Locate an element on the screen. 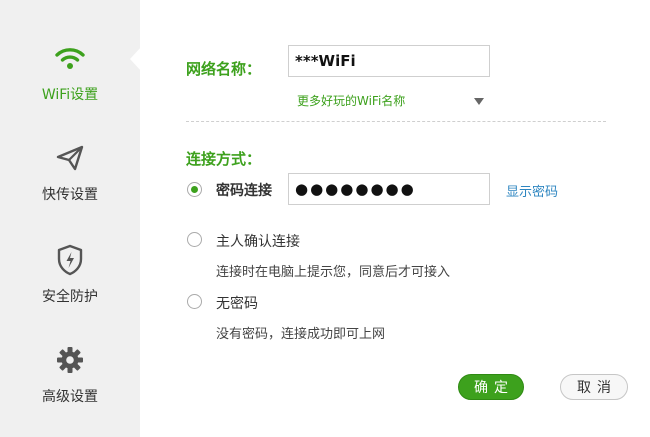 The height and width of the screenshot is (437, 650). sidebar-item-kuaichuan-settings: 快传设置 is located at coordinates (70, 178).